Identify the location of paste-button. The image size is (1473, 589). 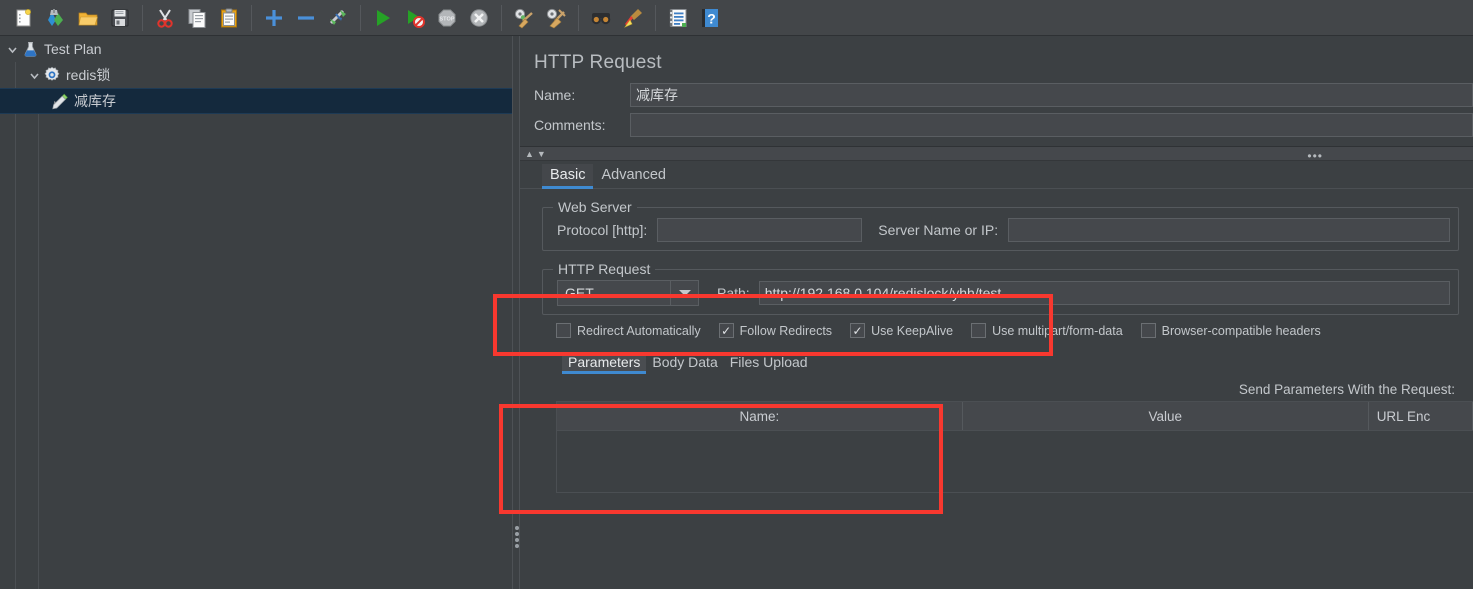
(229, 18).